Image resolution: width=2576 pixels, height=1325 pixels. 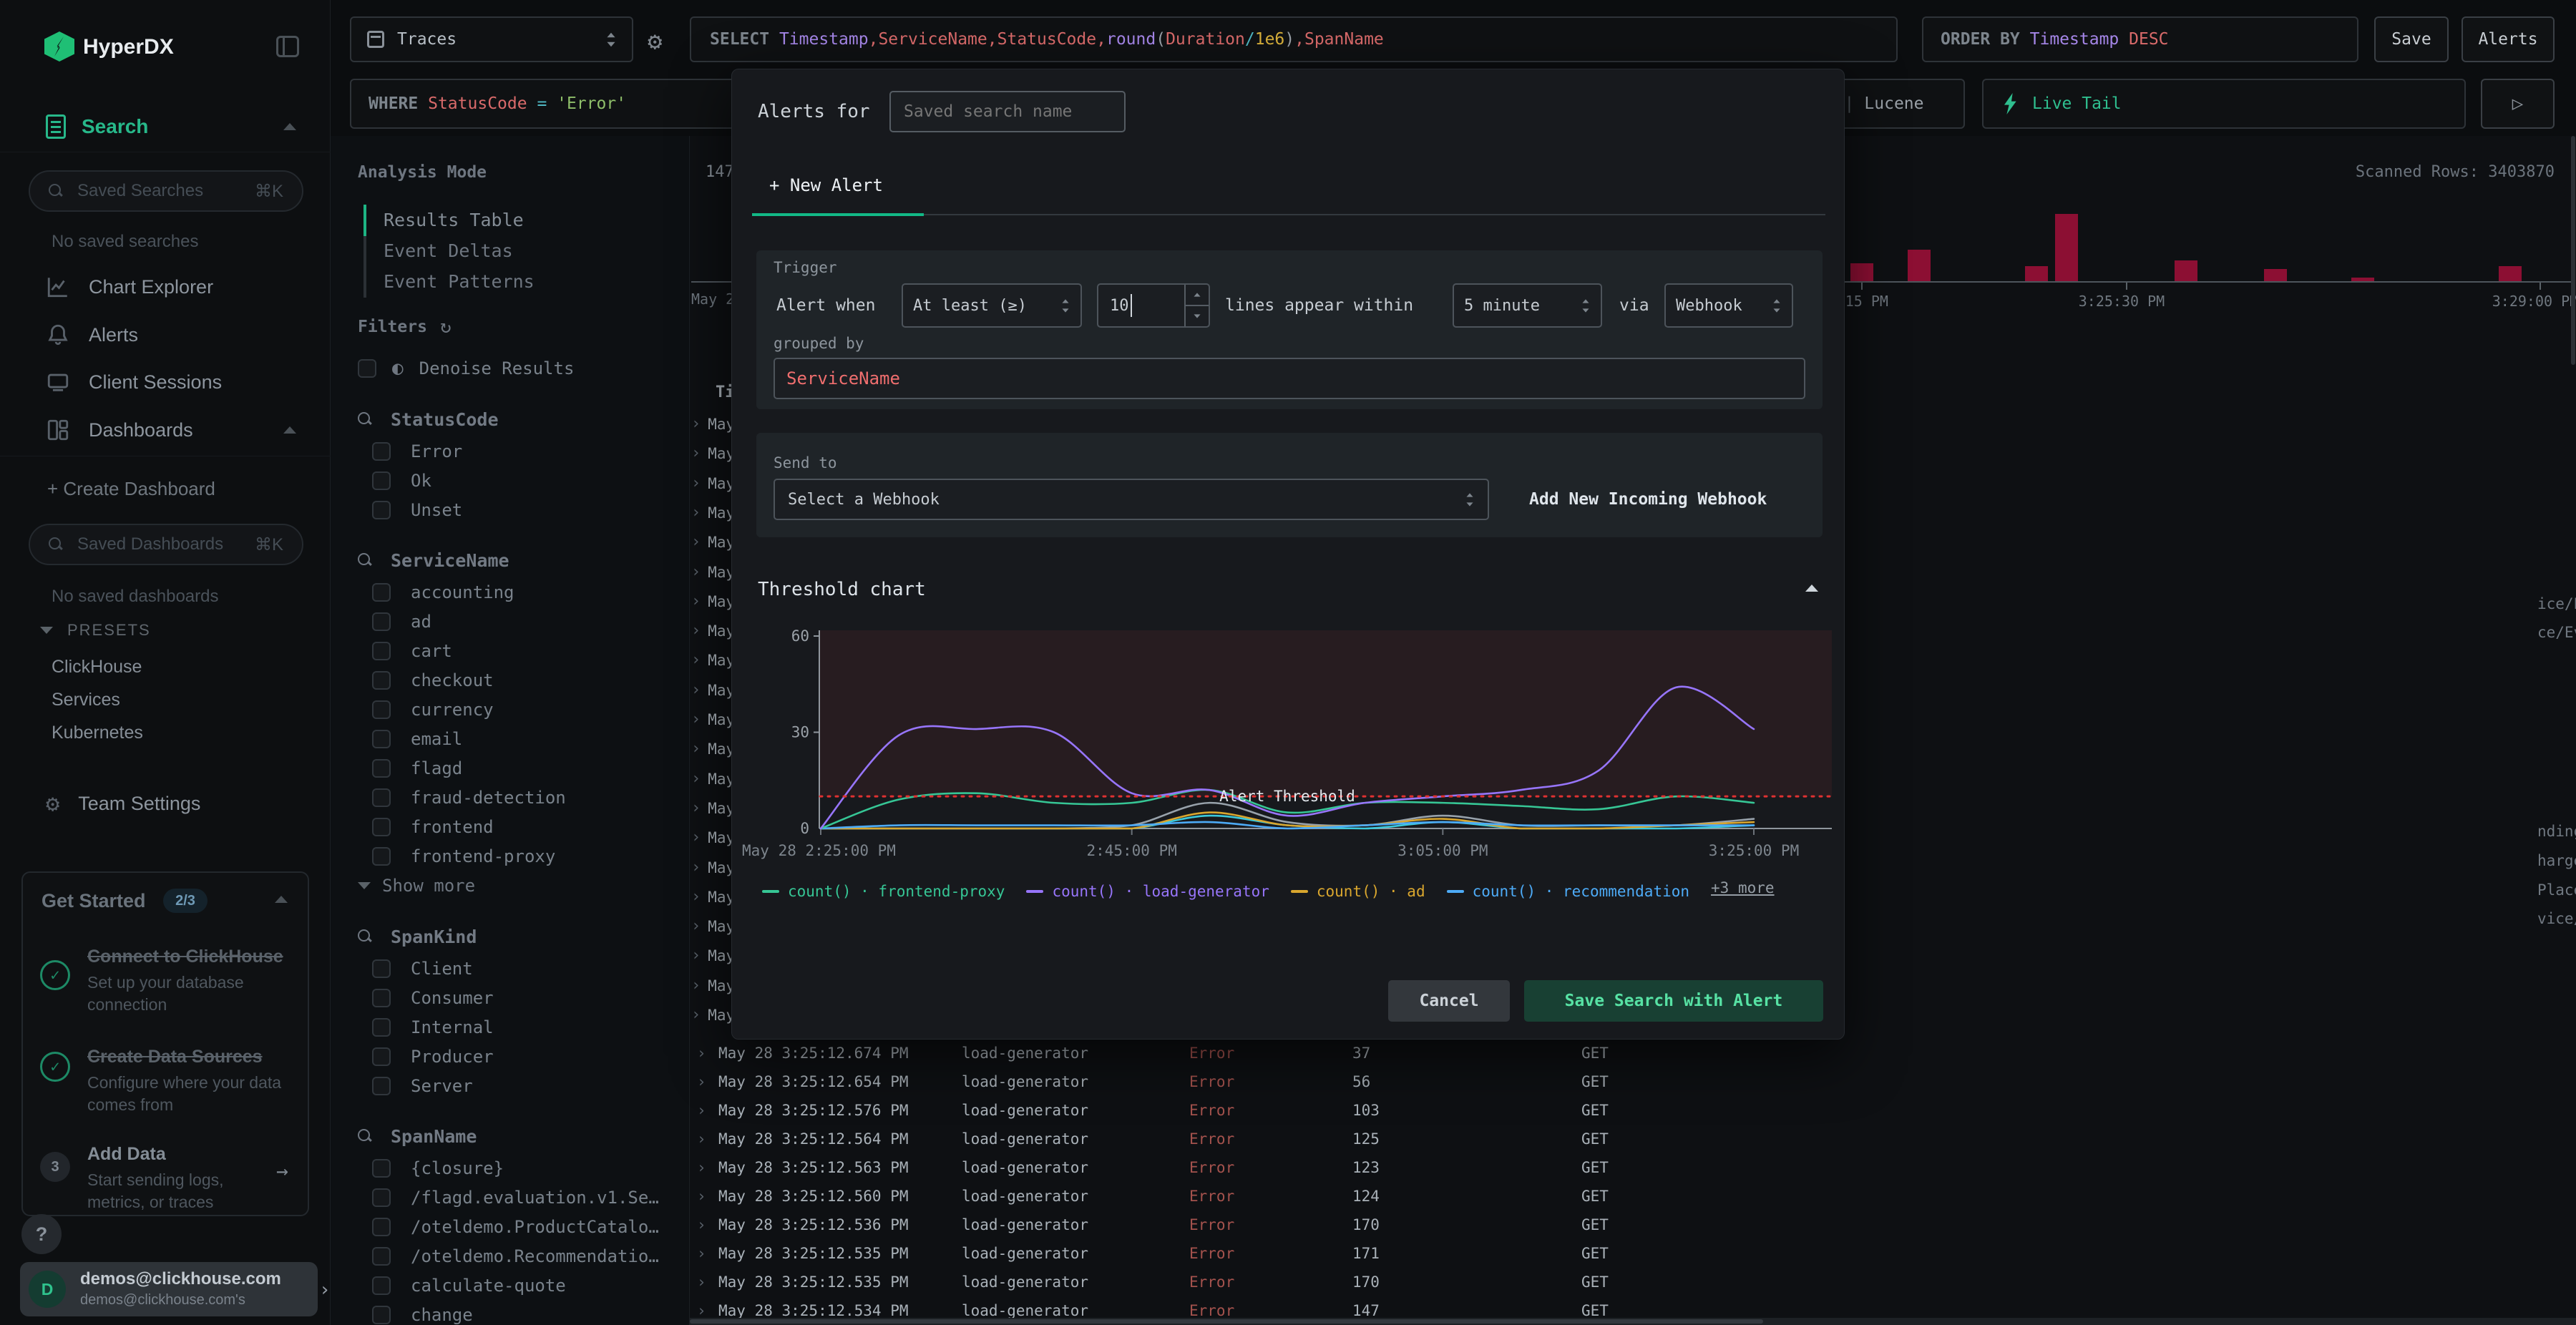 I want to click on time-window-select: 5 minute, so click(x=1527, y=305).